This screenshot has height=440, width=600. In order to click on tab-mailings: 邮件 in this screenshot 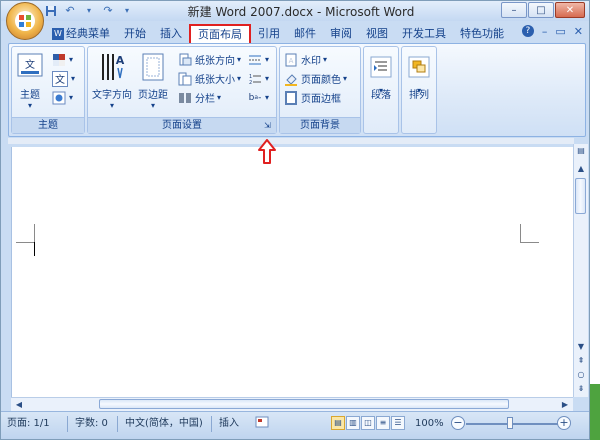, I will do `click(305, 33)`.